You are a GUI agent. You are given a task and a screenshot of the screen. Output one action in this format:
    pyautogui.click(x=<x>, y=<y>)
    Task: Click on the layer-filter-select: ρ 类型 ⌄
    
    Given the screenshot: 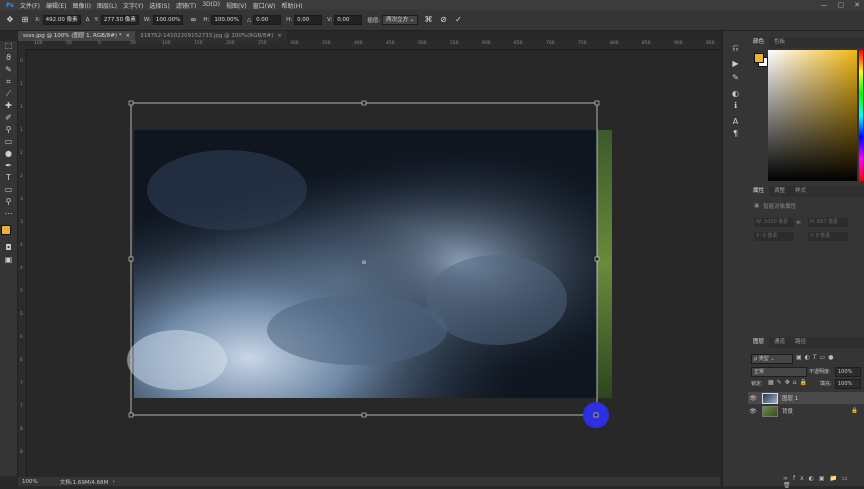 What is the action you would take?
    pyautogui.click(x=772, y=359)
    